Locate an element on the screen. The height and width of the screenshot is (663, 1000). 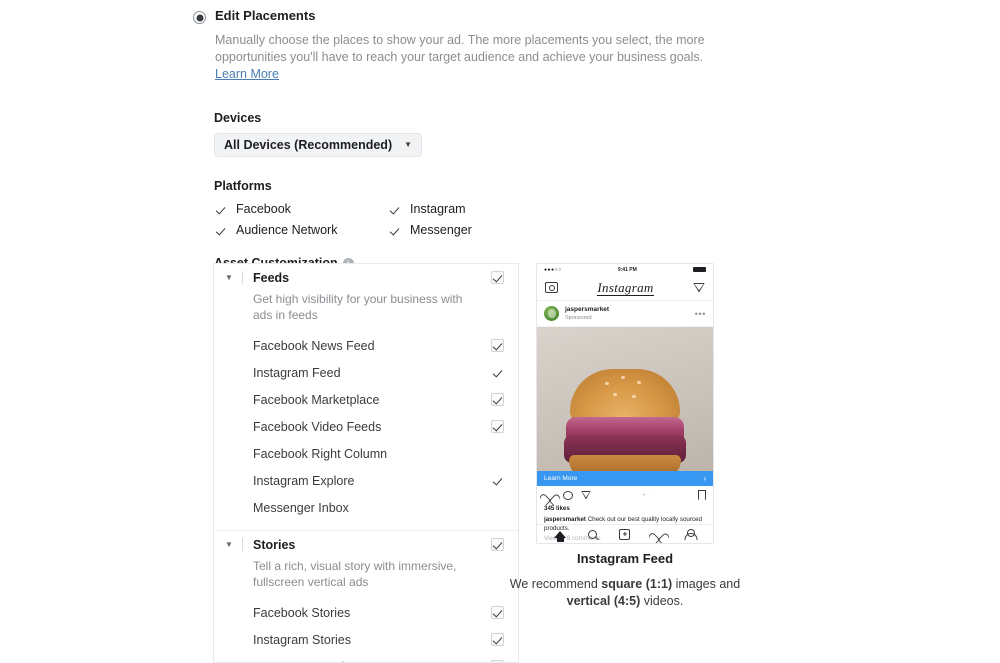
burger-bun-bottom is located at coordinates (625, 463).